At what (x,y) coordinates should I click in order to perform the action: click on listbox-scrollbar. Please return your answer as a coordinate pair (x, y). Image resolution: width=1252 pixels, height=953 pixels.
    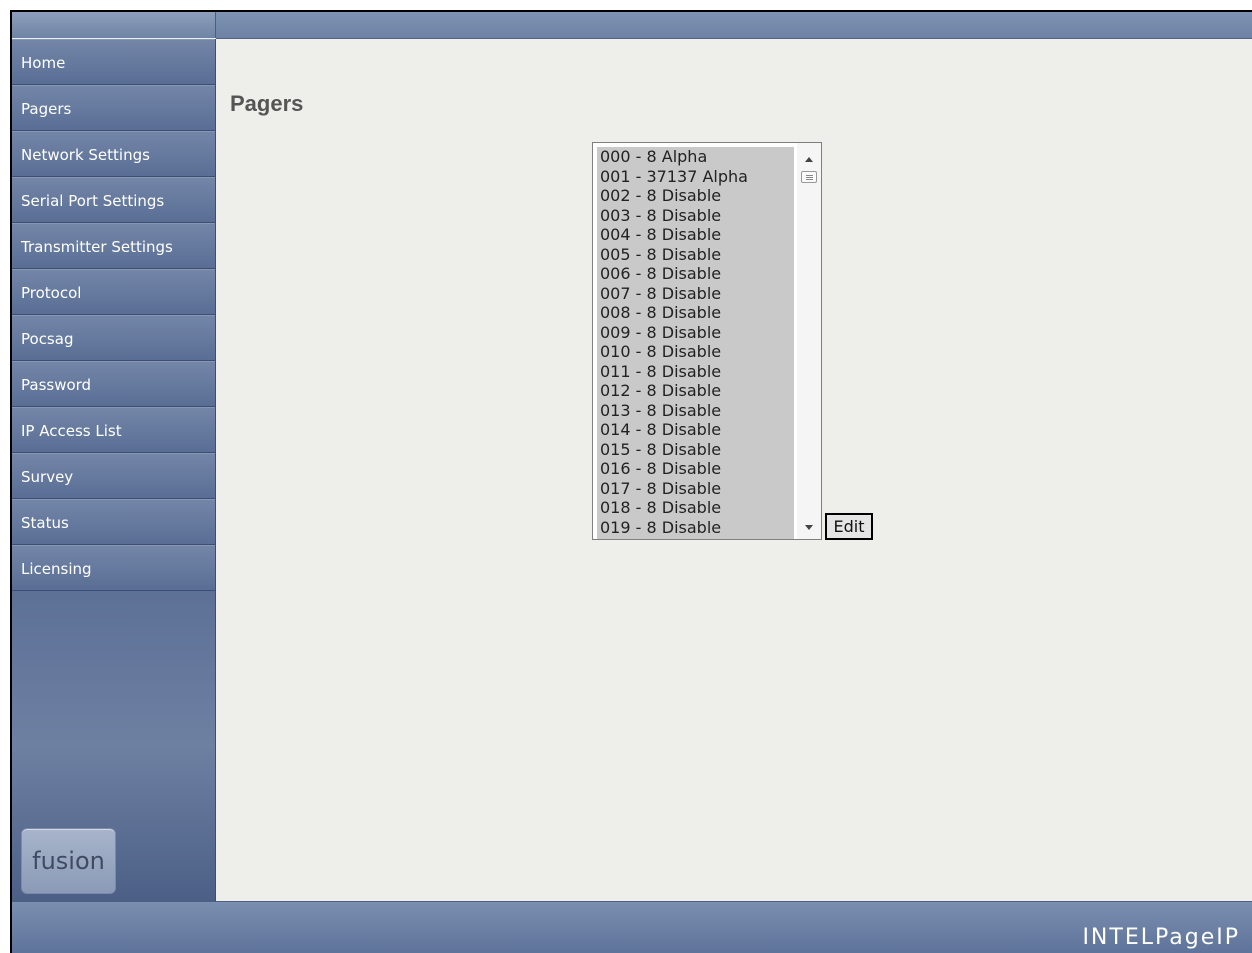
    Looking at the image, I should click on (809, 341).